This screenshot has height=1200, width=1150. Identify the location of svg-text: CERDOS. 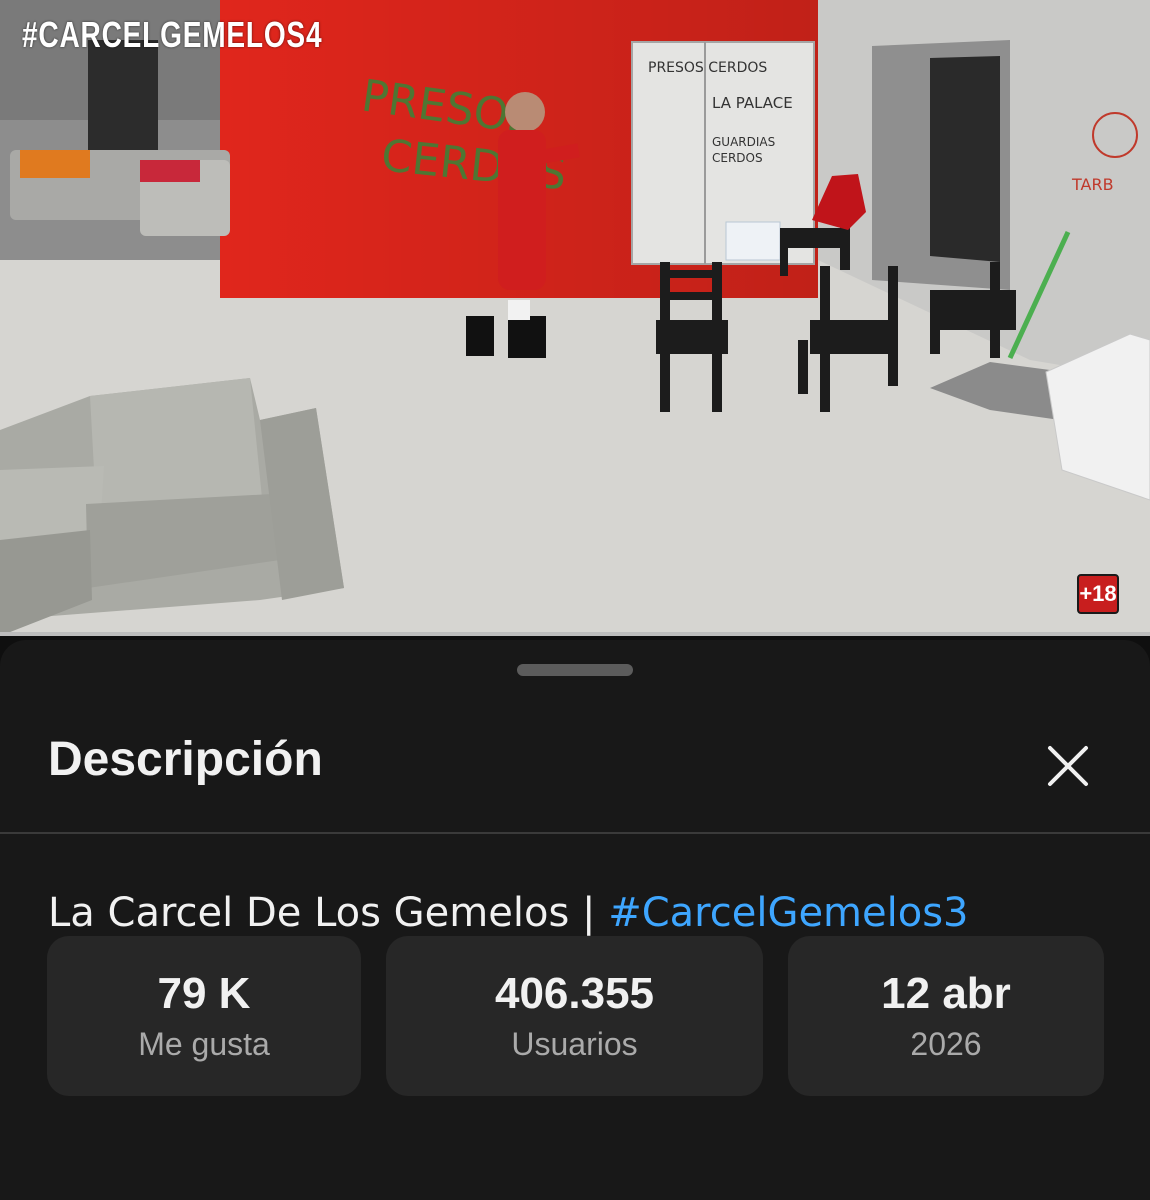
(737, 158).